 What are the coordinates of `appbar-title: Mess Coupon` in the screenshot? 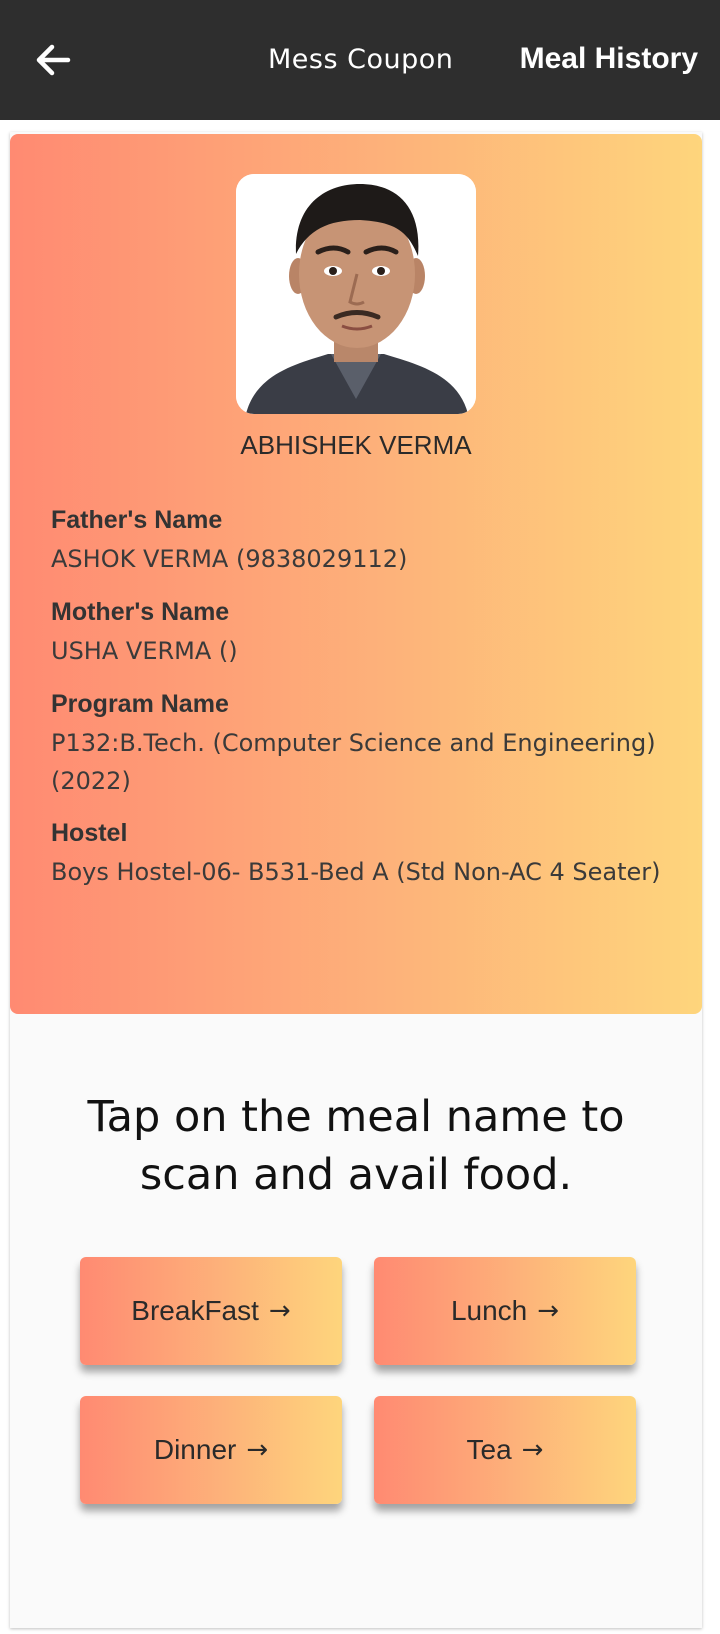 It's located at (361, 59).